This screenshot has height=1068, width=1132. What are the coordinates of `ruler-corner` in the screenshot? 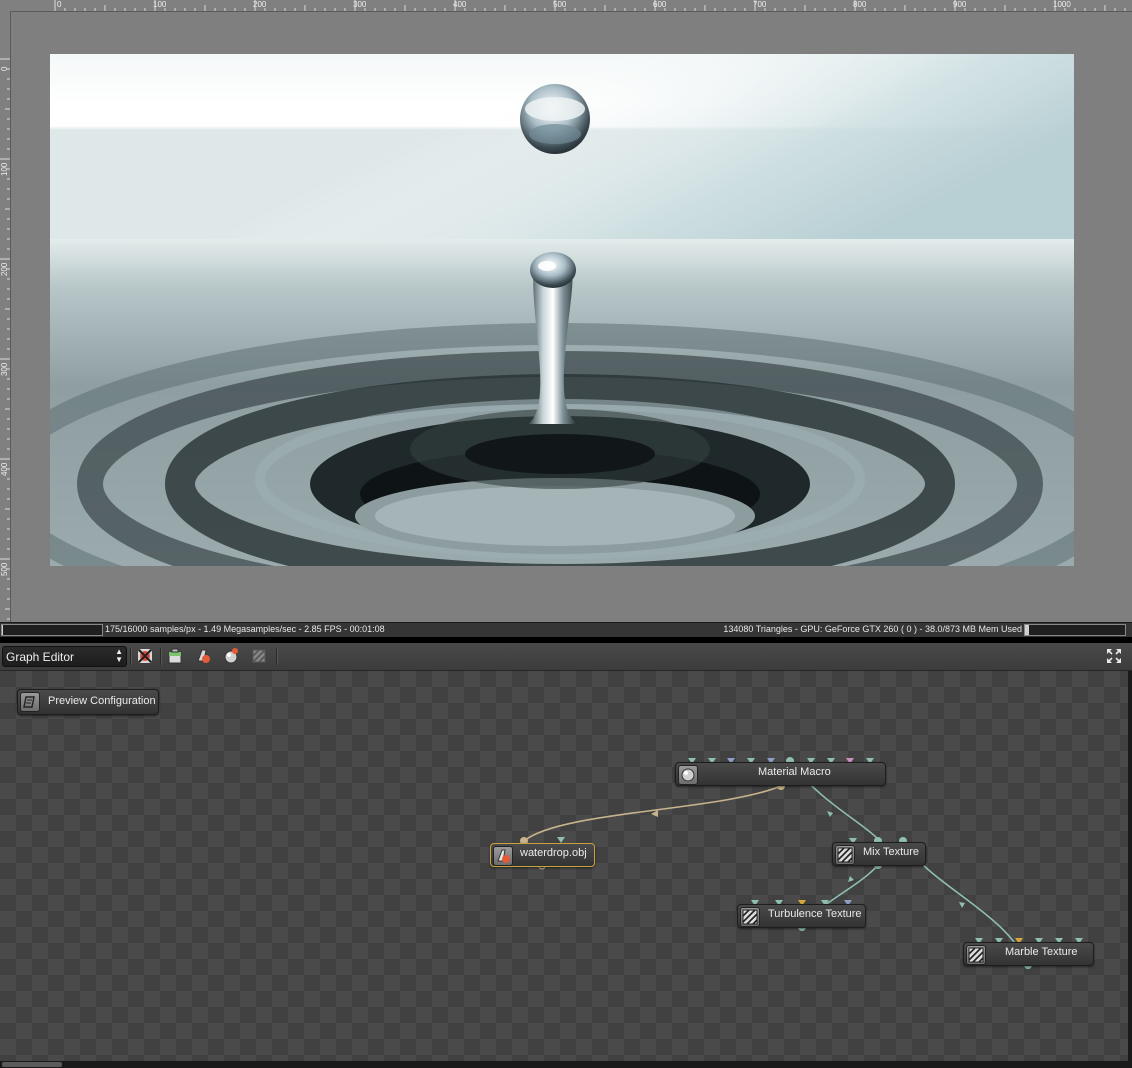 It's located at (5, 5).